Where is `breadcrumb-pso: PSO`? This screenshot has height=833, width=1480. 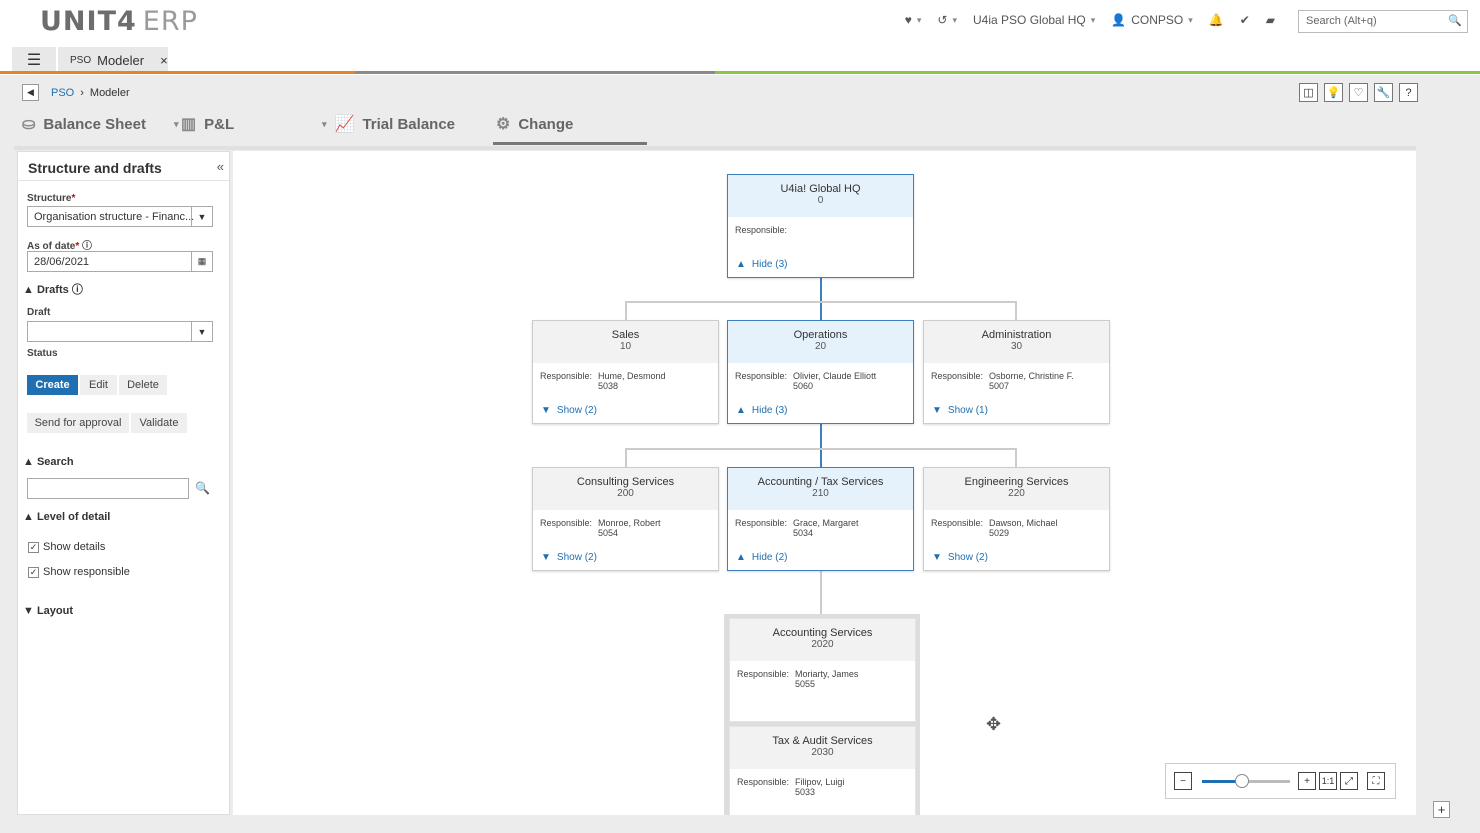
breadcrumb-pso: PSO is located at coordinates (62, 93).